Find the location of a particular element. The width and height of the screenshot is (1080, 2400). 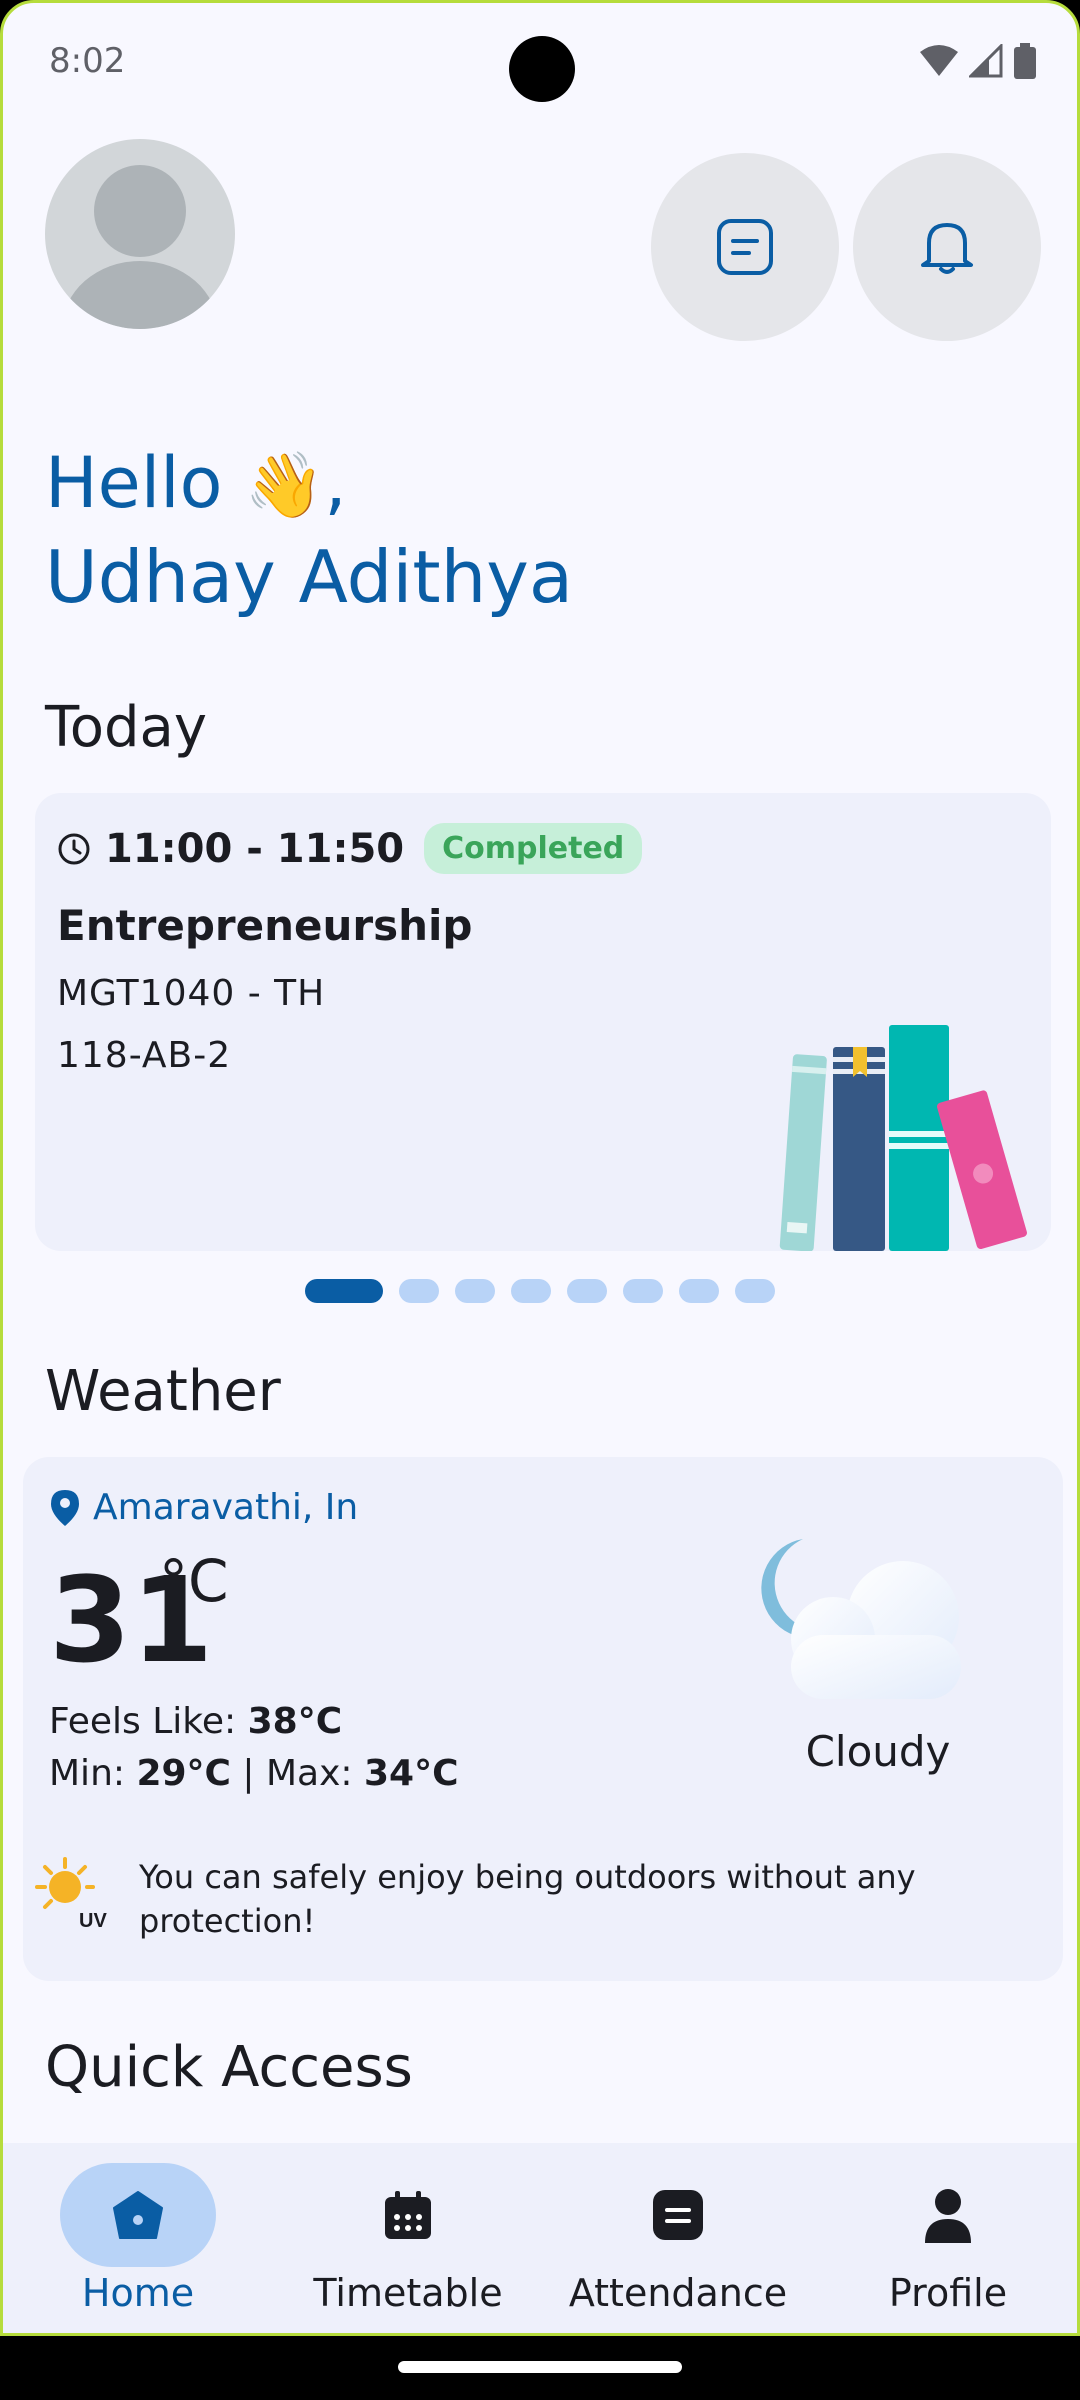

nav-attendance: Attendance is located at coordinates (678, 2248).